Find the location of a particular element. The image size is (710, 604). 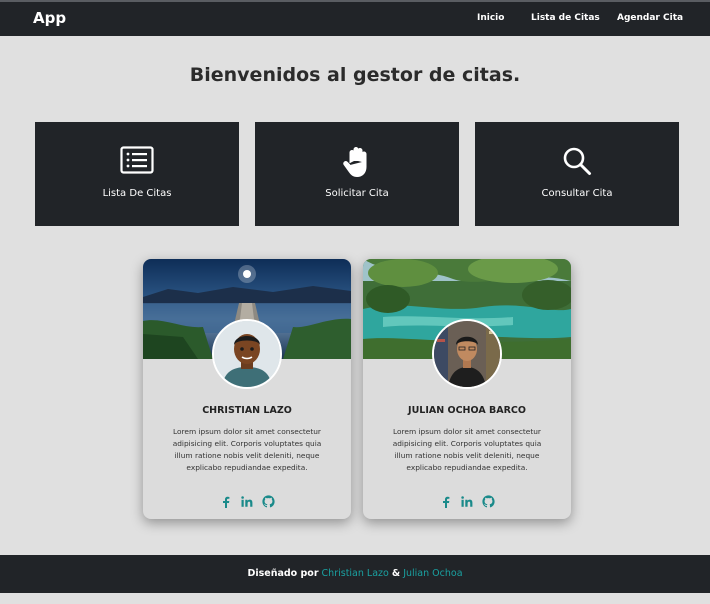

page-title: Bienvenidos al gestor de citas. is located at coordinates (355, 75).